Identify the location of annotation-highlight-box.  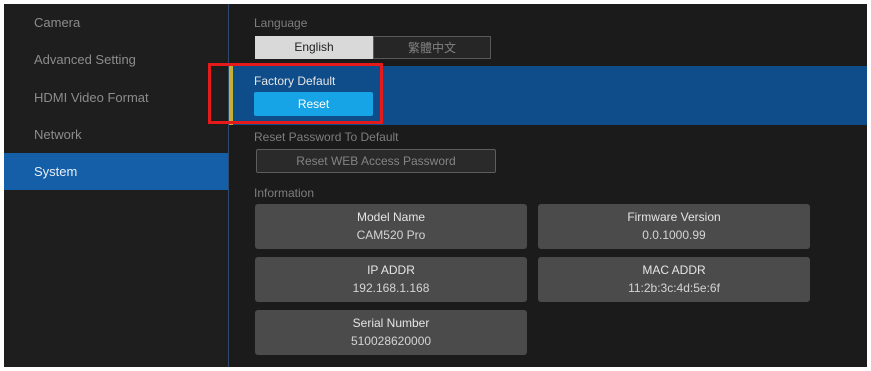
(295, 93).